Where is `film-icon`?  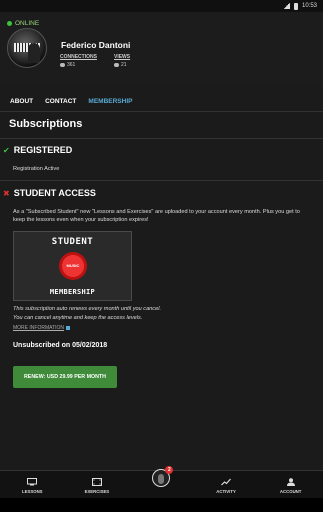
film-icon is located at coordinates (96, 482).